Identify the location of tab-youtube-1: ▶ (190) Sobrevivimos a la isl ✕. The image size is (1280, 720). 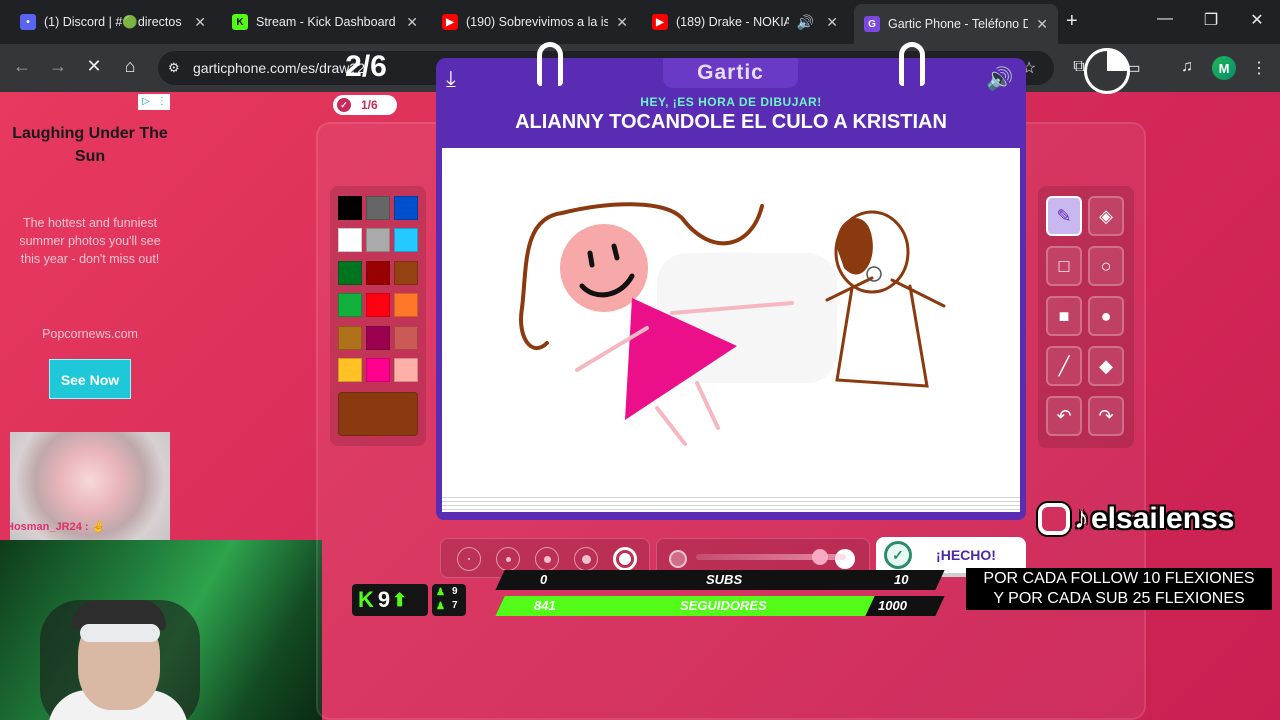
(535, 22).